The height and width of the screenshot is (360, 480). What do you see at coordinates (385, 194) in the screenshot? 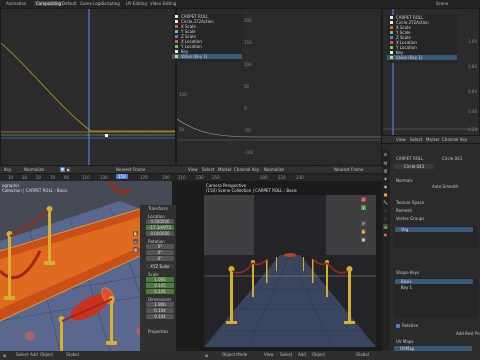
I see `object-icon: ■` at bounding box center [385, 194].